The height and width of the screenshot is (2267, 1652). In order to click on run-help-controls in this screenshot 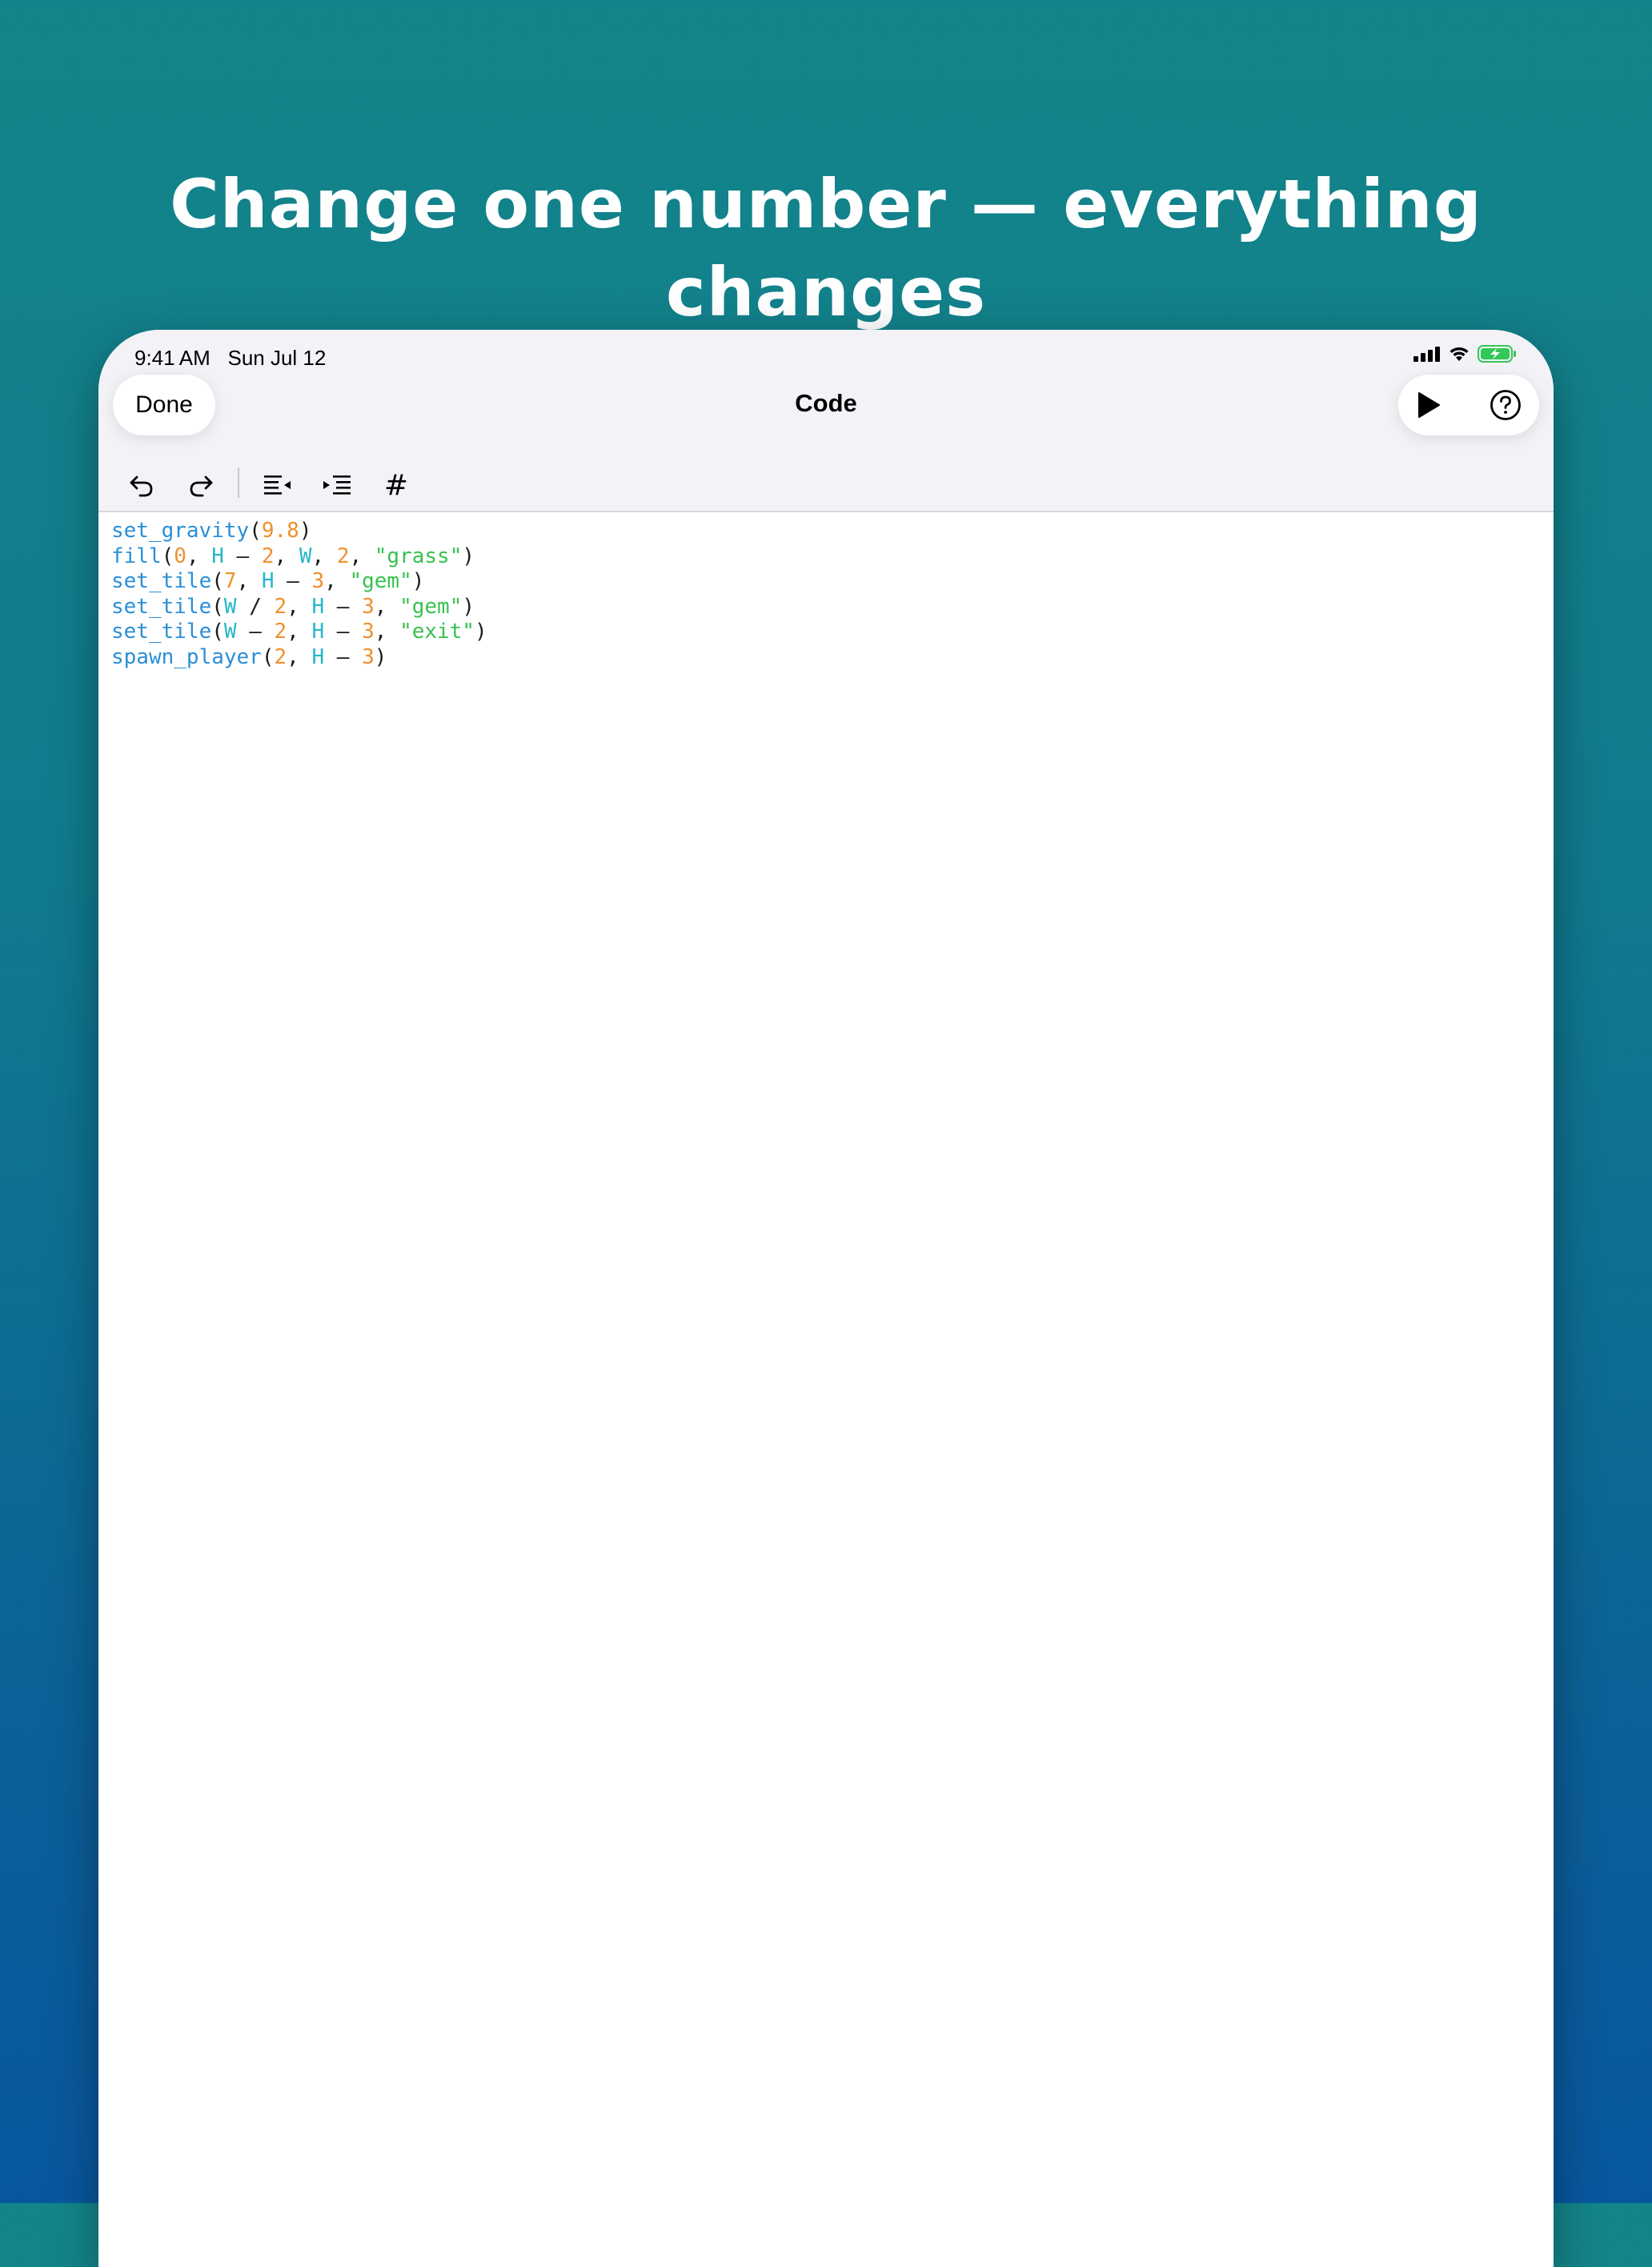, I will do `click(1468, 405)`.